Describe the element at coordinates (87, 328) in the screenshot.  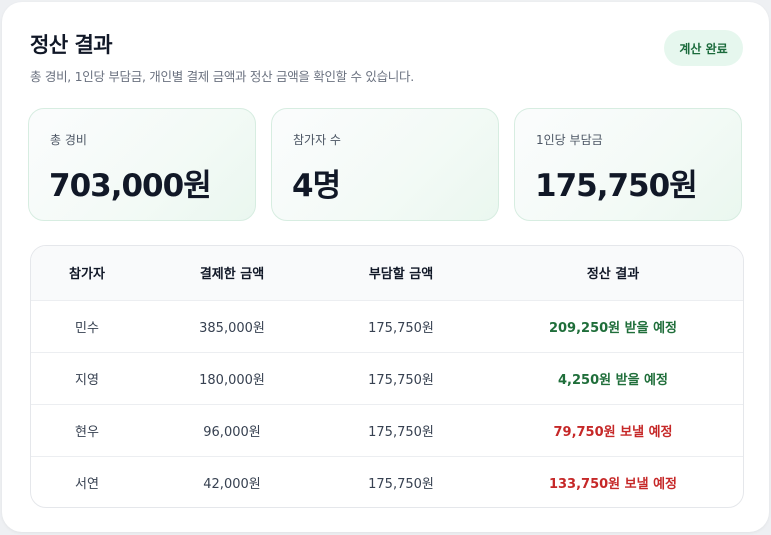
I see `participant-name: 민수` at that location.